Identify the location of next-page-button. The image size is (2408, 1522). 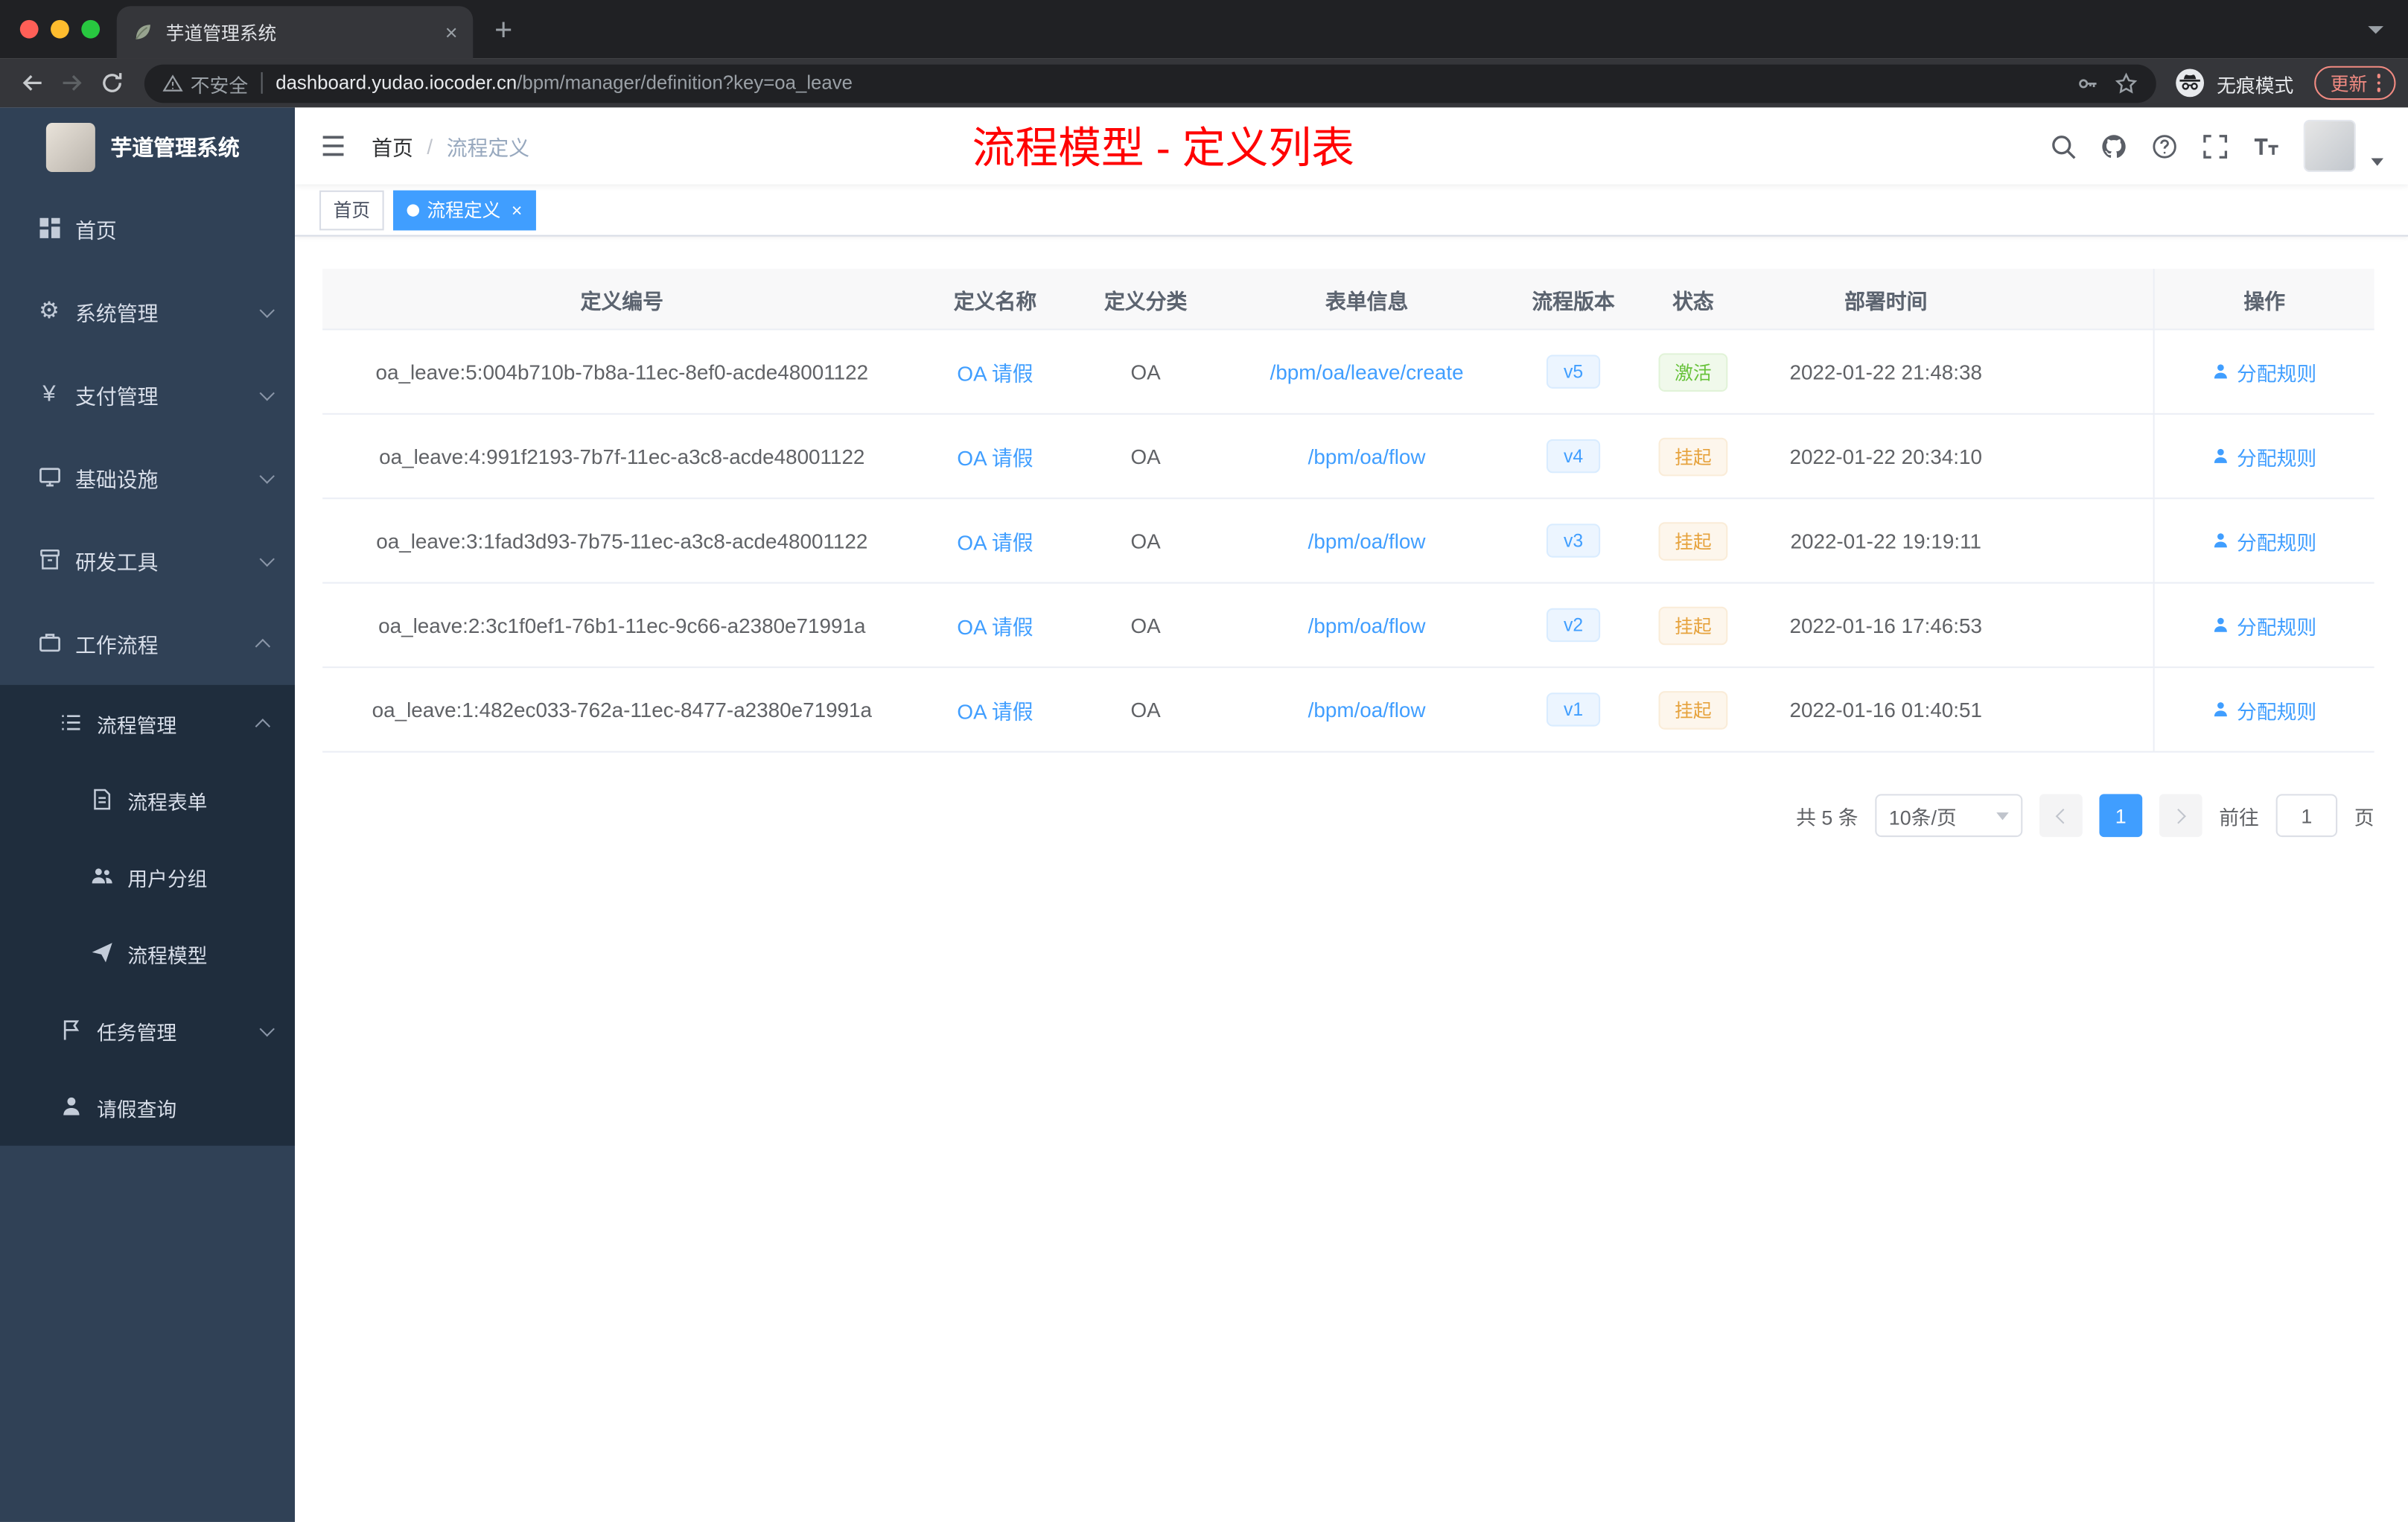
(2180, 816).